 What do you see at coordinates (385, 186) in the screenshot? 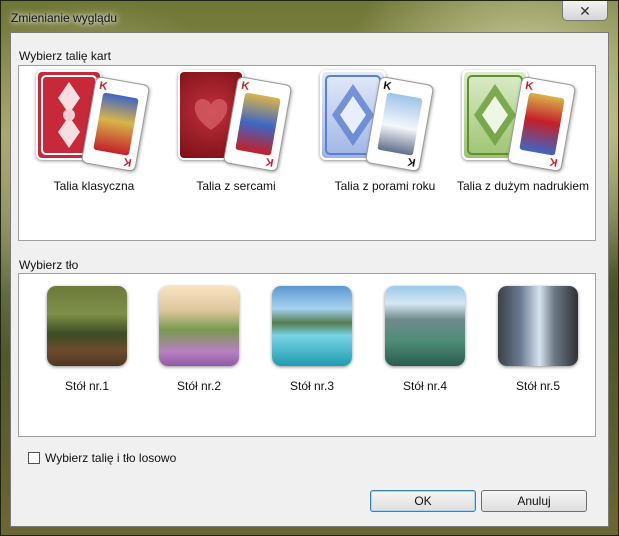
I see `deck-label-seasons: Talia z porami roku` at bounding box center [385, 186].